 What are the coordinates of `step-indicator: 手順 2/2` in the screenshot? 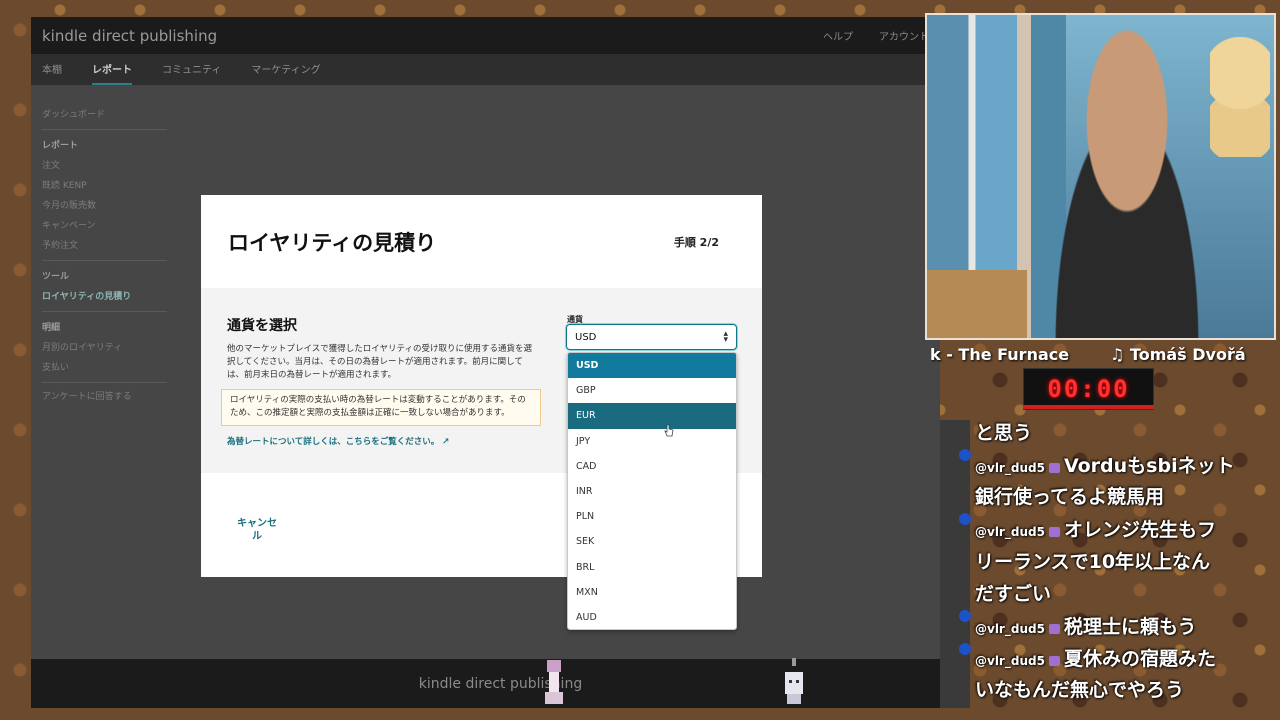 It's located at (696, 242).